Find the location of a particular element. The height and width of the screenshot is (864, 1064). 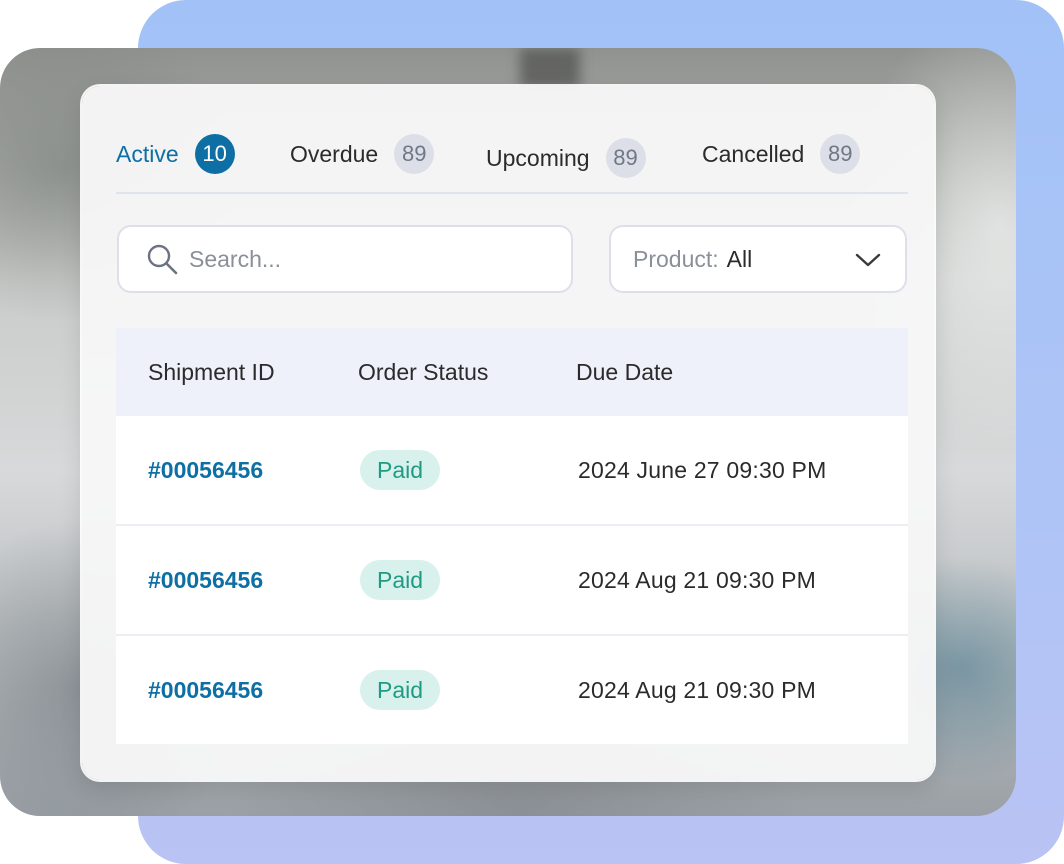

table-header: Shipment ID Order Status Due Date is located at coordinates (512, 372).